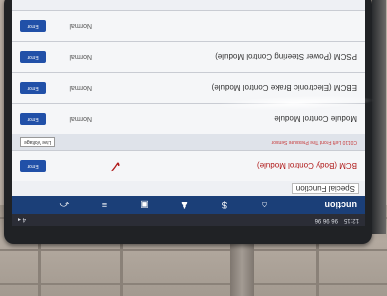 This screenshot has height=296, width=387. What do you see at coordinates (265, 205) in the screenshot?
I see `home-icon: ⌂` at bounding box center [265, 205].